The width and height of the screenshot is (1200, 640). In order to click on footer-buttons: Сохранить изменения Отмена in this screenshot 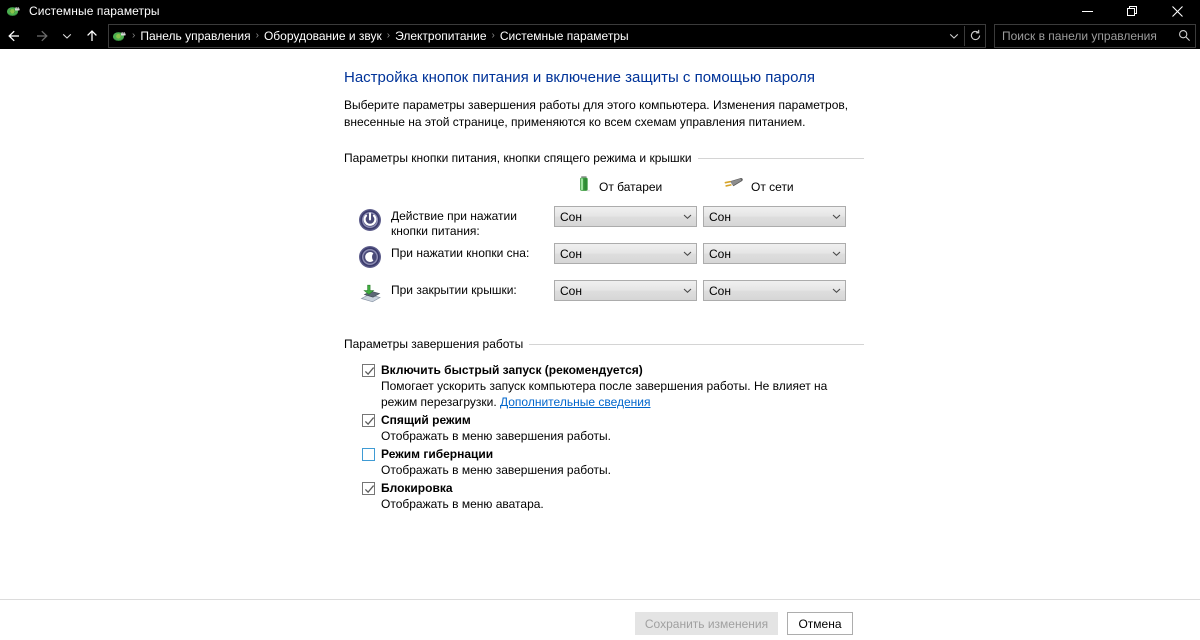, I will do `click(744, 623)`.